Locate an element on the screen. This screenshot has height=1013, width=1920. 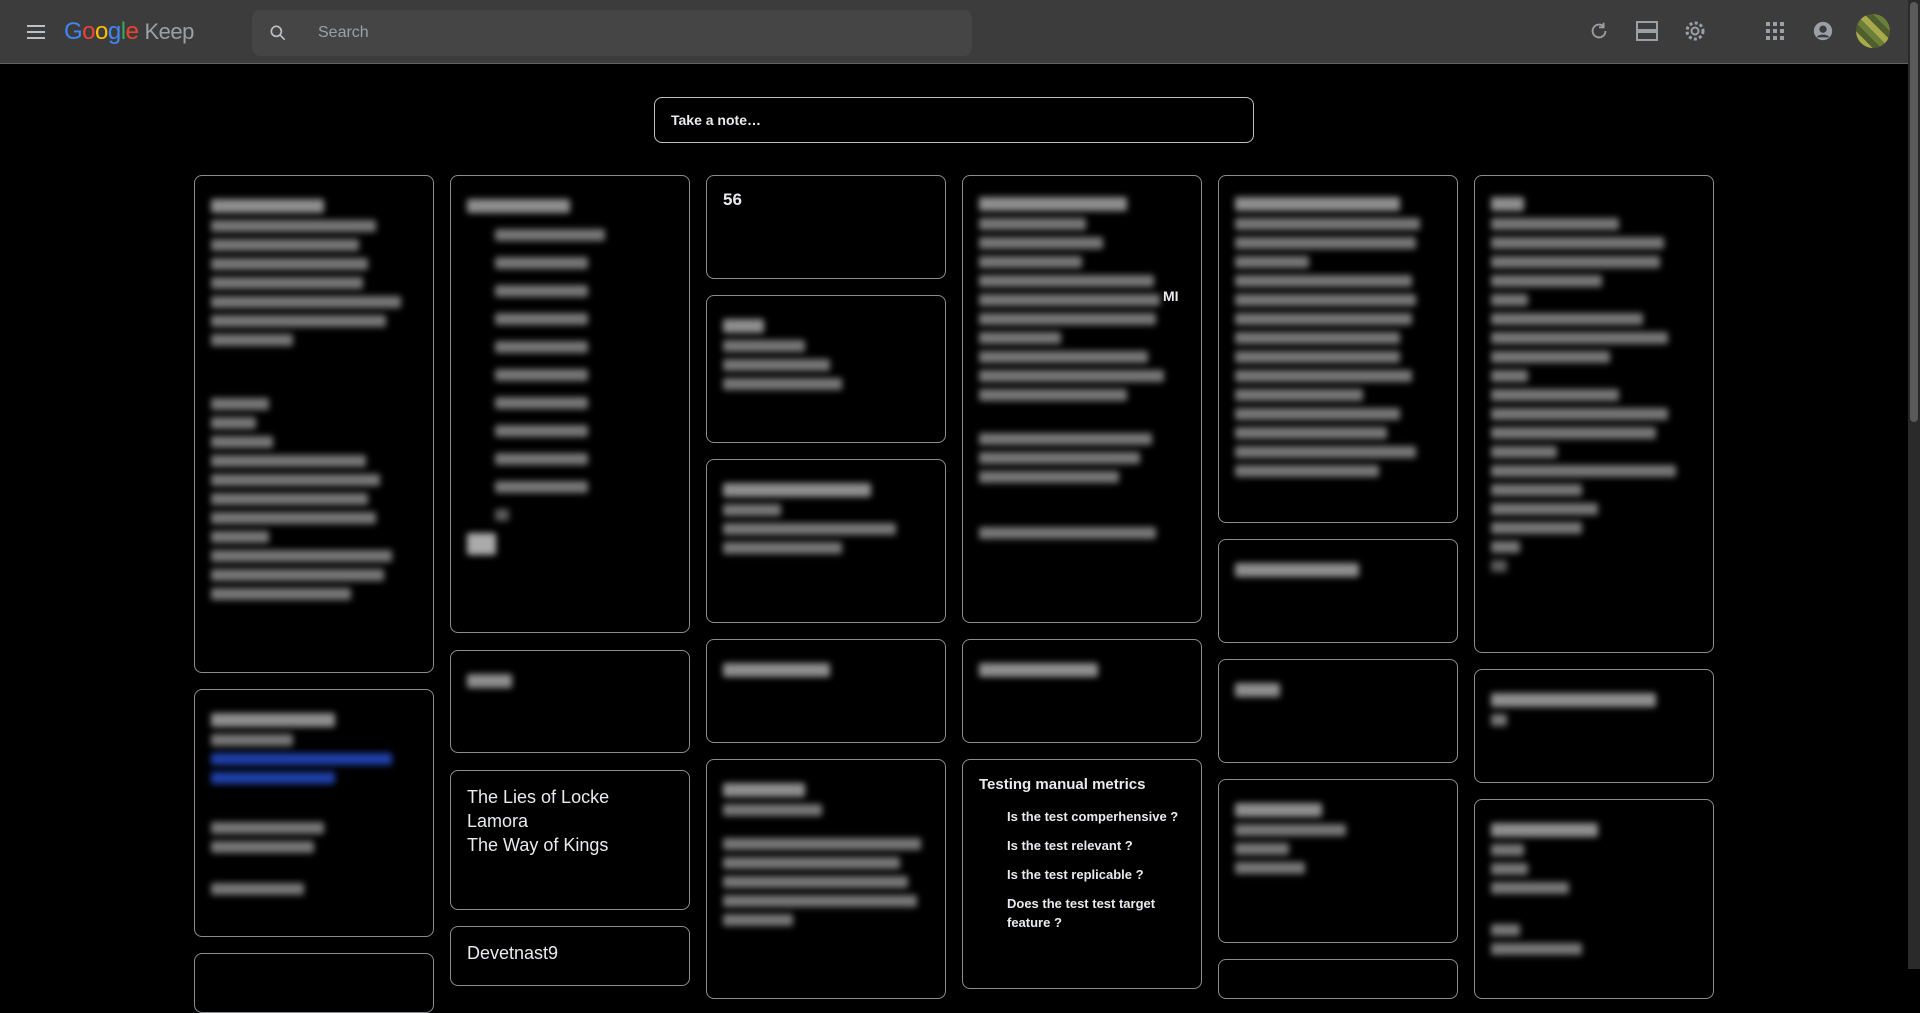
account-icon is located at coordinates (1823, 31).